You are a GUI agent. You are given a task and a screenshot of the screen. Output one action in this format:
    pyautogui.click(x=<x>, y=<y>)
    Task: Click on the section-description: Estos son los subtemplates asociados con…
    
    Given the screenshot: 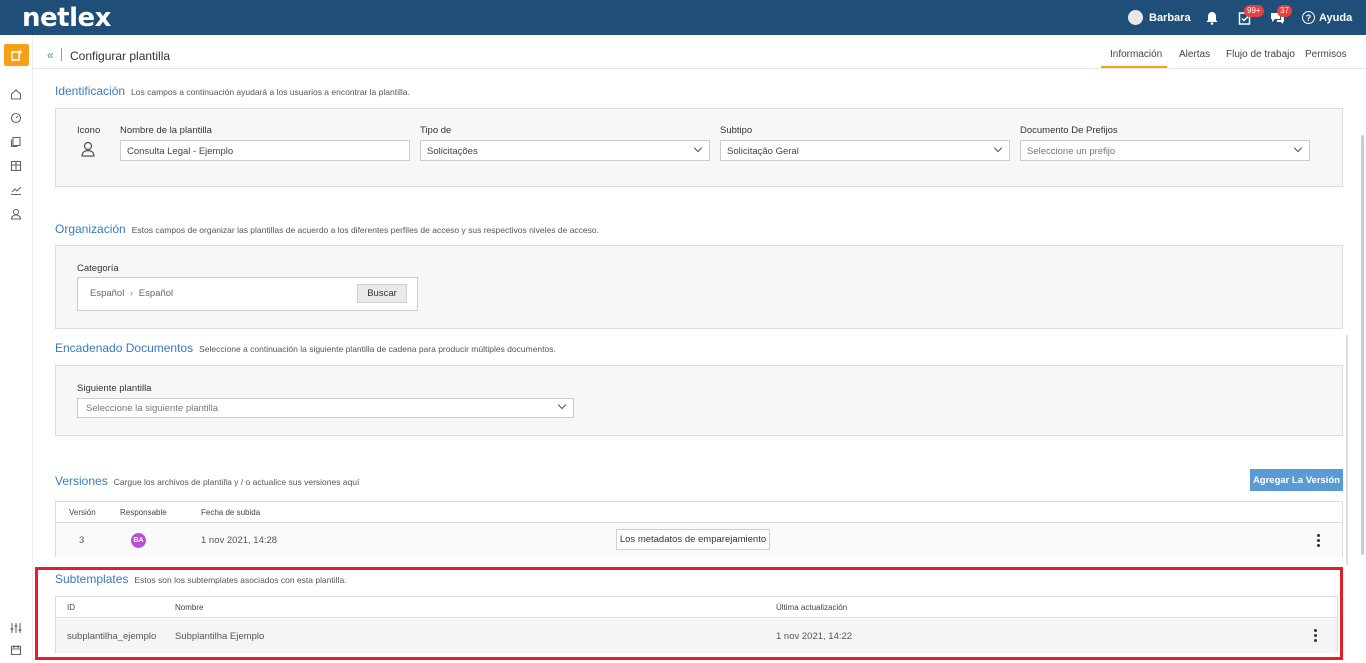 What is the action you would take?
    pyautogui.click(x=240, y=580)
    